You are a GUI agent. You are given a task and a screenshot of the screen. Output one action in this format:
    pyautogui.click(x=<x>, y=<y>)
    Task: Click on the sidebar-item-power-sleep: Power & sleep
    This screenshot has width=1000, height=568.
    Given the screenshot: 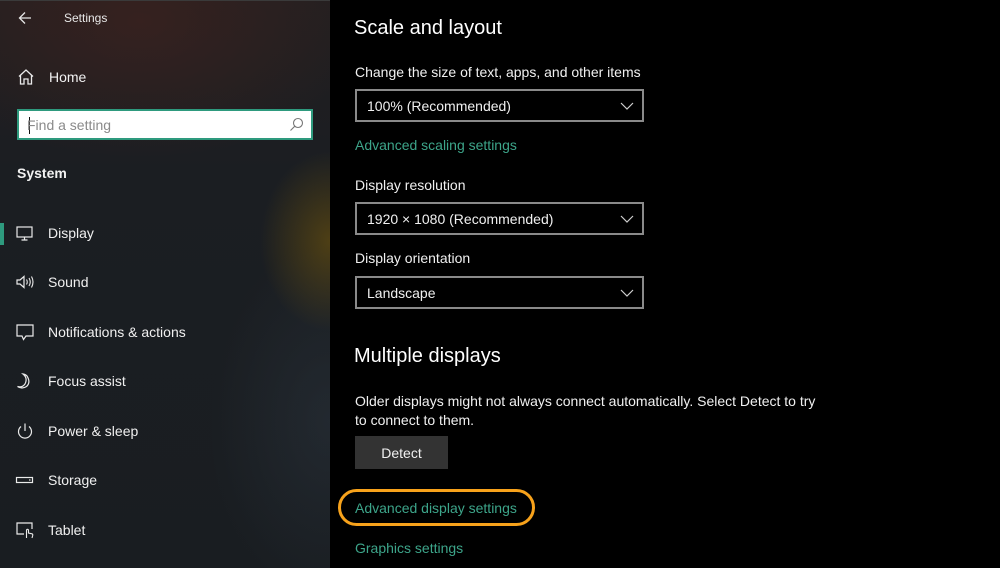 What is the action you would take?
    pyautogui.click(x=165, y=431)
    